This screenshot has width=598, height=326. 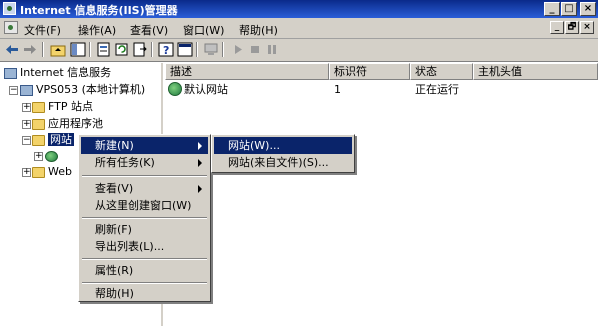 I want to click on expand-pools-icon: +, so click(x=26, y=124).